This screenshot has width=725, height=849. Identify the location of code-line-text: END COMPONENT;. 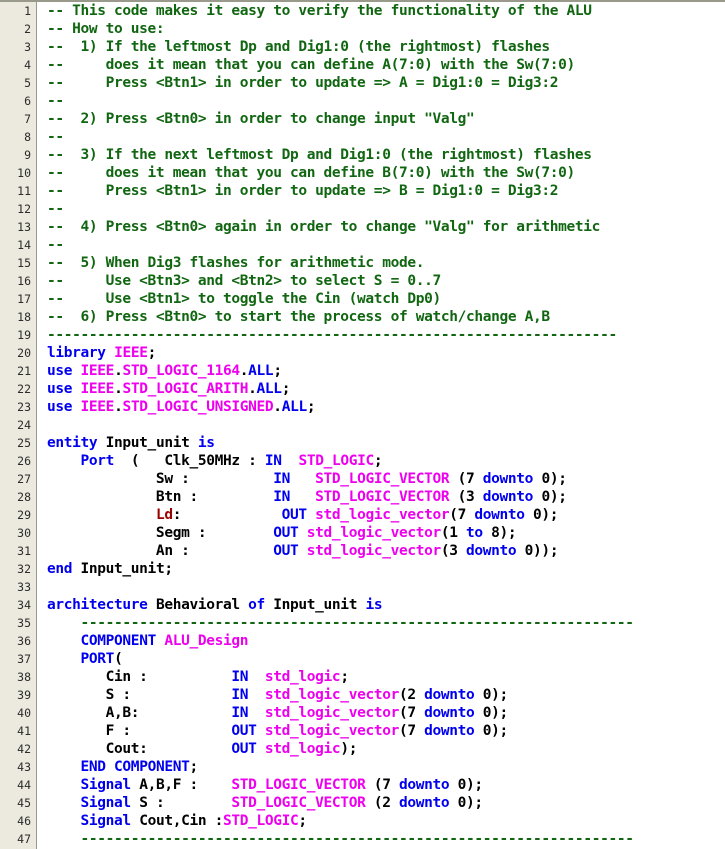
(386, 767).